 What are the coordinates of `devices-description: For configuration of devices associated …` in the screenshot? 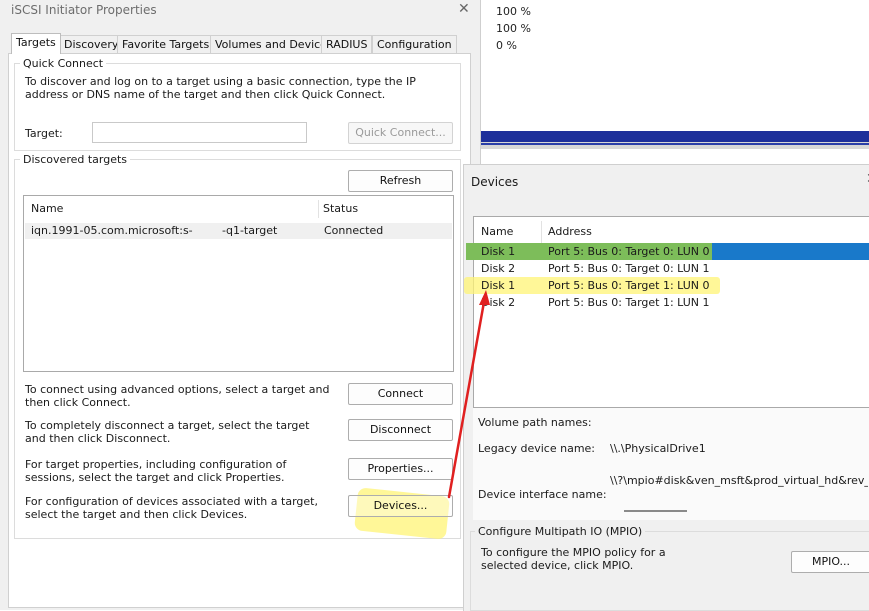 It's located at (171, 508).